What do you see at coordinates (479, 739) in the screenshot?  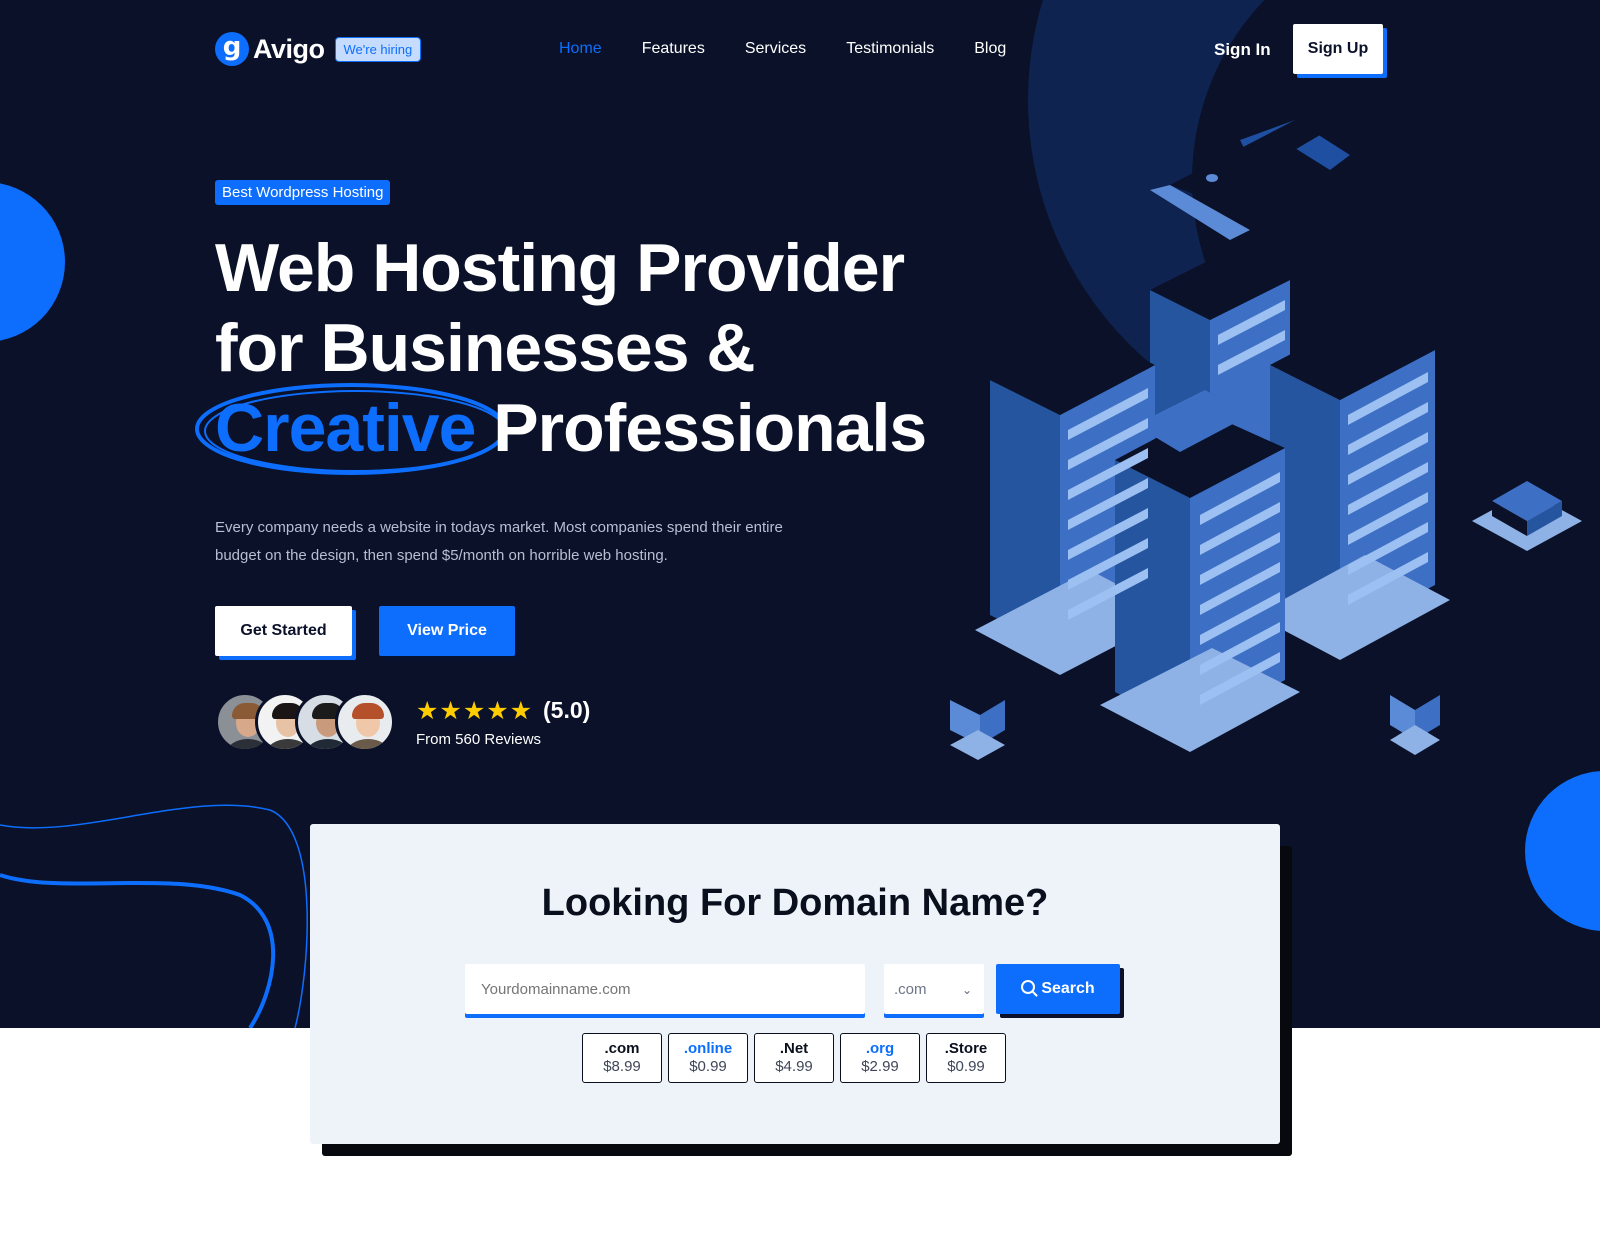 I see `review-count: From 560 Reviews` at bounding box center [479, 739].